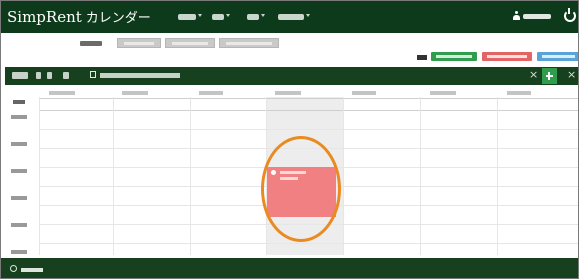  I want to click on close-icon: ×, so click(571, 75).